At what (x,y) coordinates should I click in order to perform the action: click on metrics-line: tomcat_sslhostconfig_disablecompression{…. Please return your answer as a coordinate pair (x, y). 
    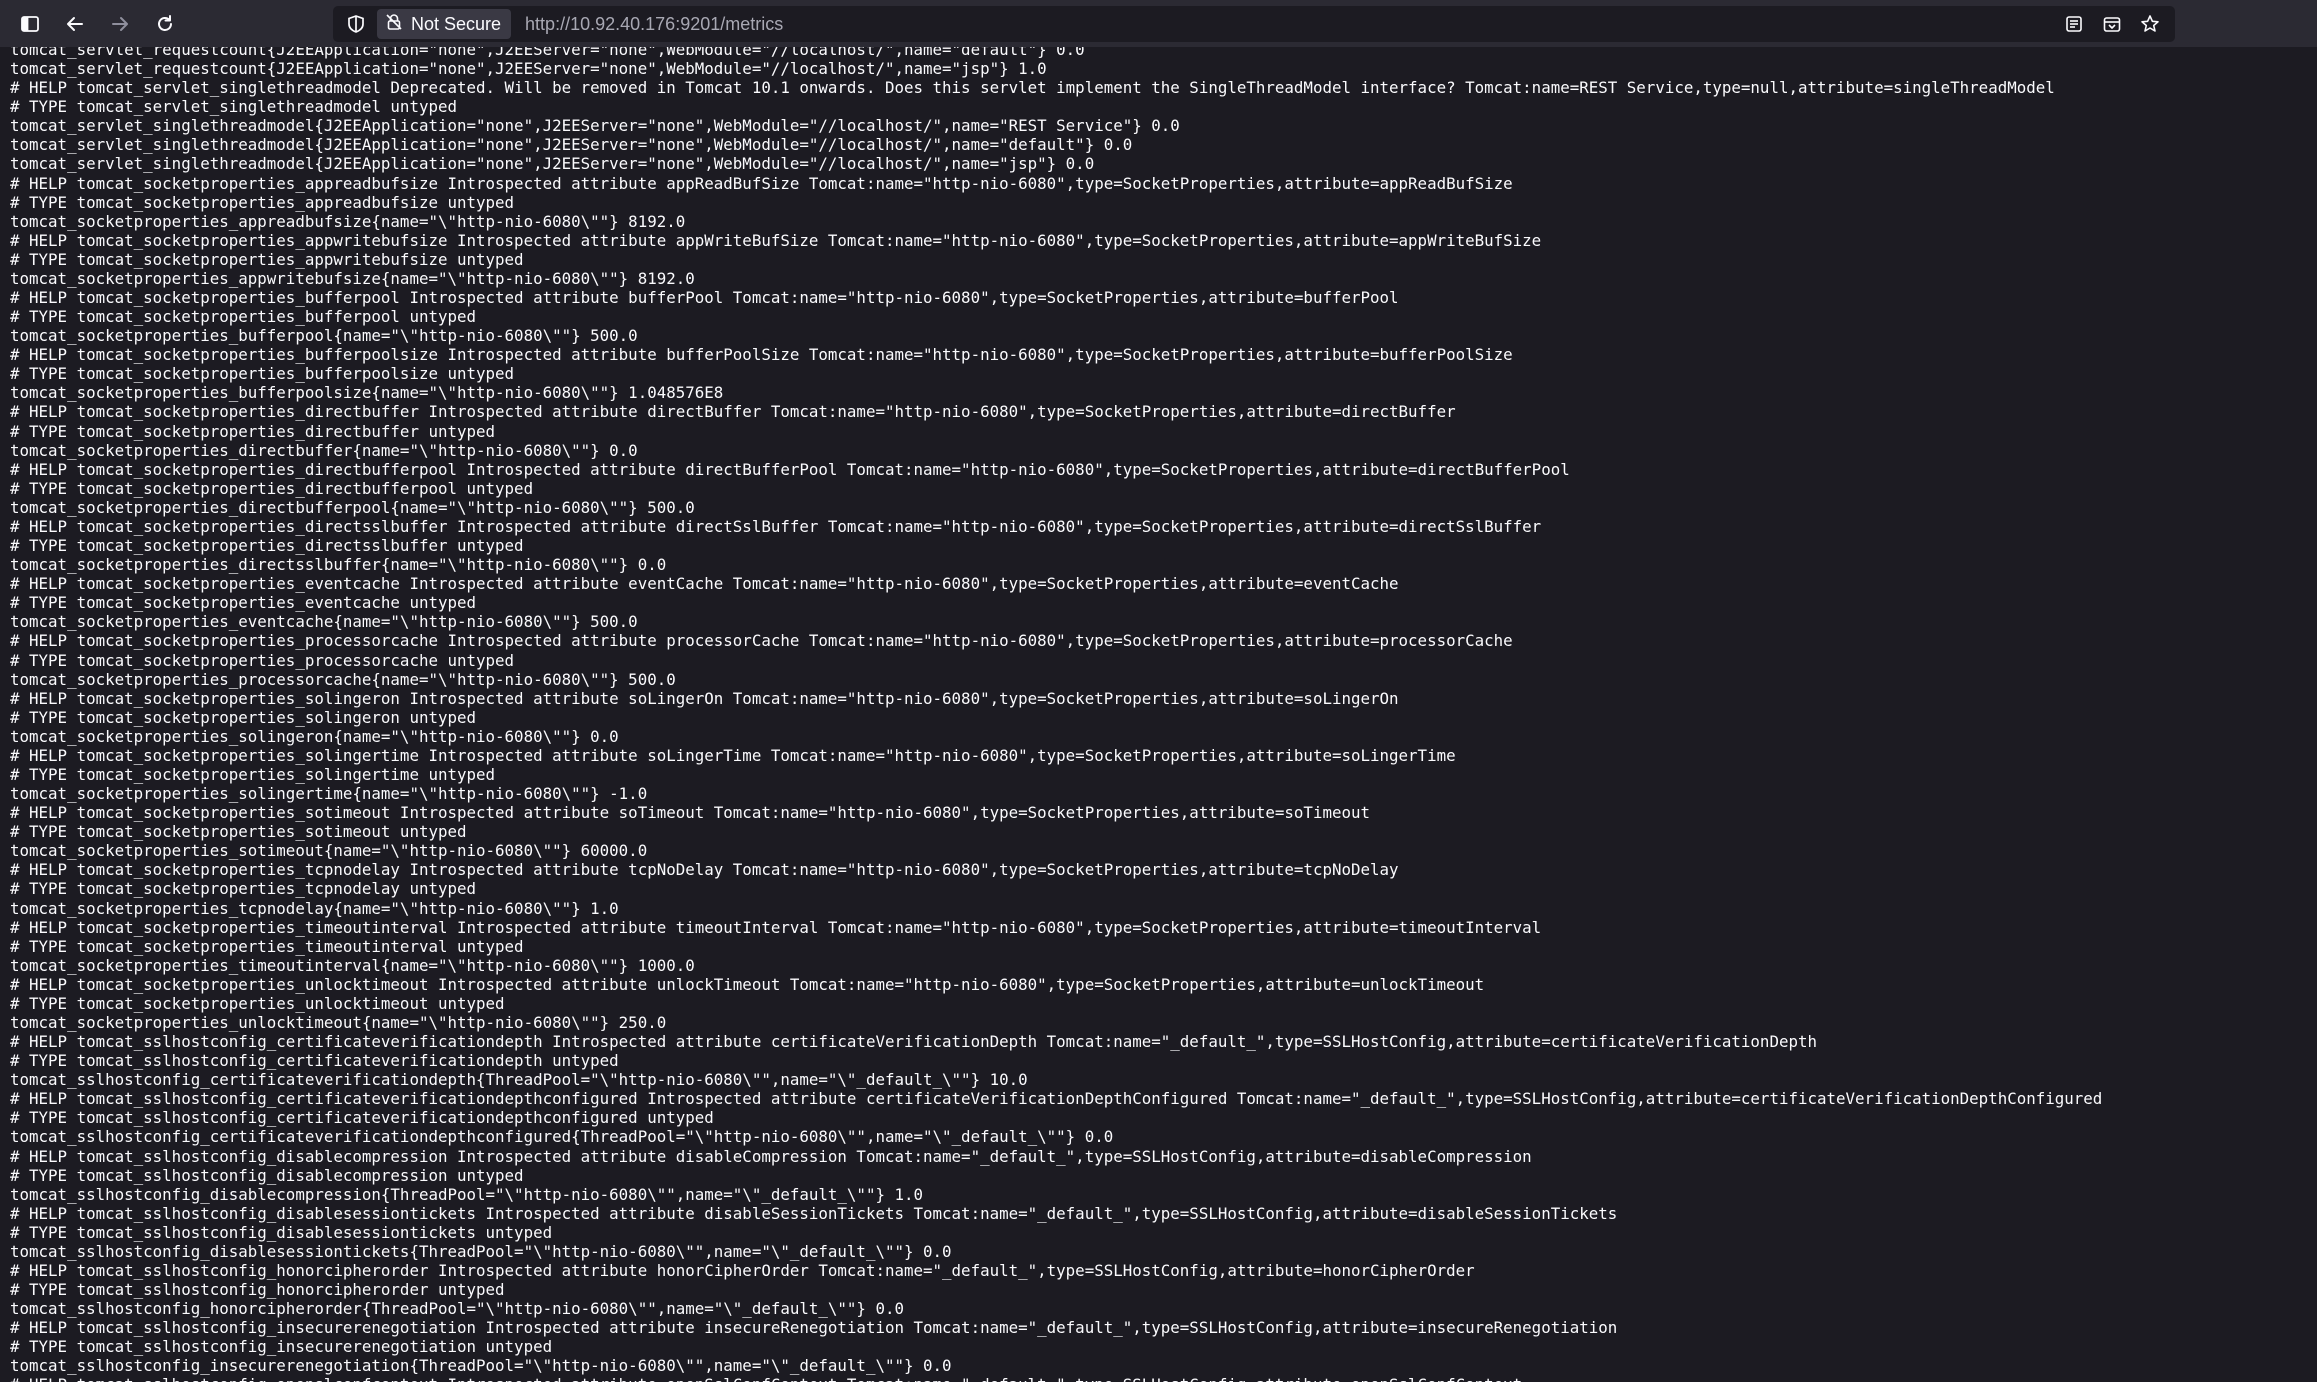
    Looking at the image, I should click on (467, 1194).